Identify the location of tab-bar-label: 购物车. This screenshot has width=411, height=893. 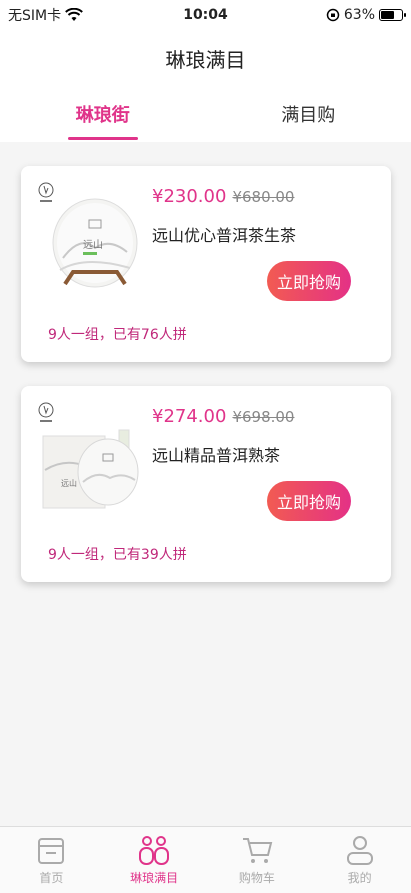
(256, 878).